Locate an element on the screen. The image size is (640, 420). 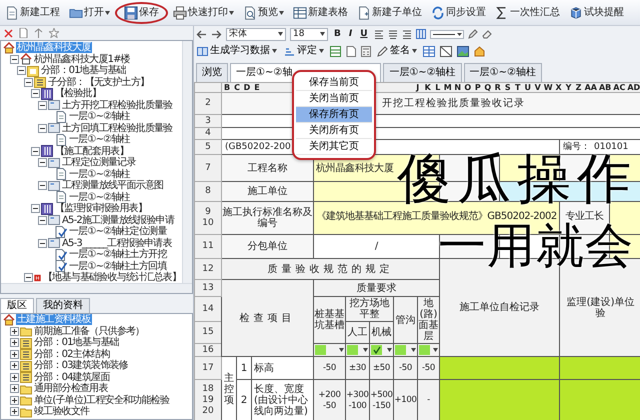
tolerance-value: ±50 is located at coordinates (382, 368).